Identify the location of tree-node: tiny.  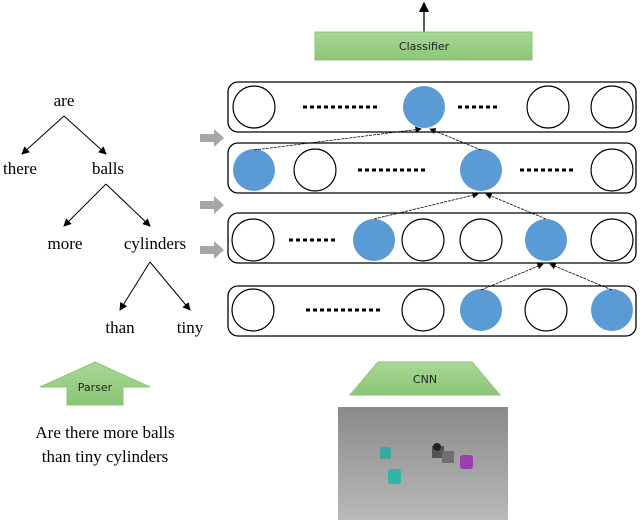
(190, 327).